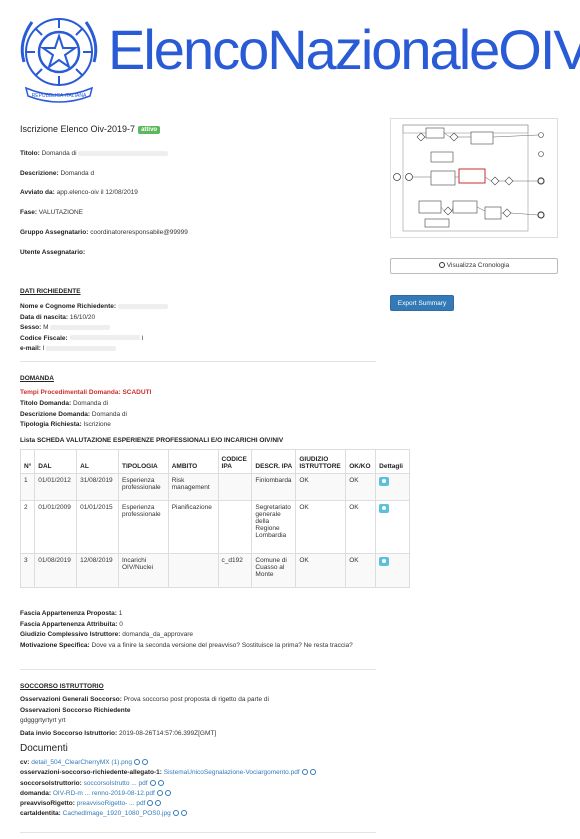 This screenshot has height=839, width=580. I want to click on table-cell: 01/01/2012, so click(56, 487).